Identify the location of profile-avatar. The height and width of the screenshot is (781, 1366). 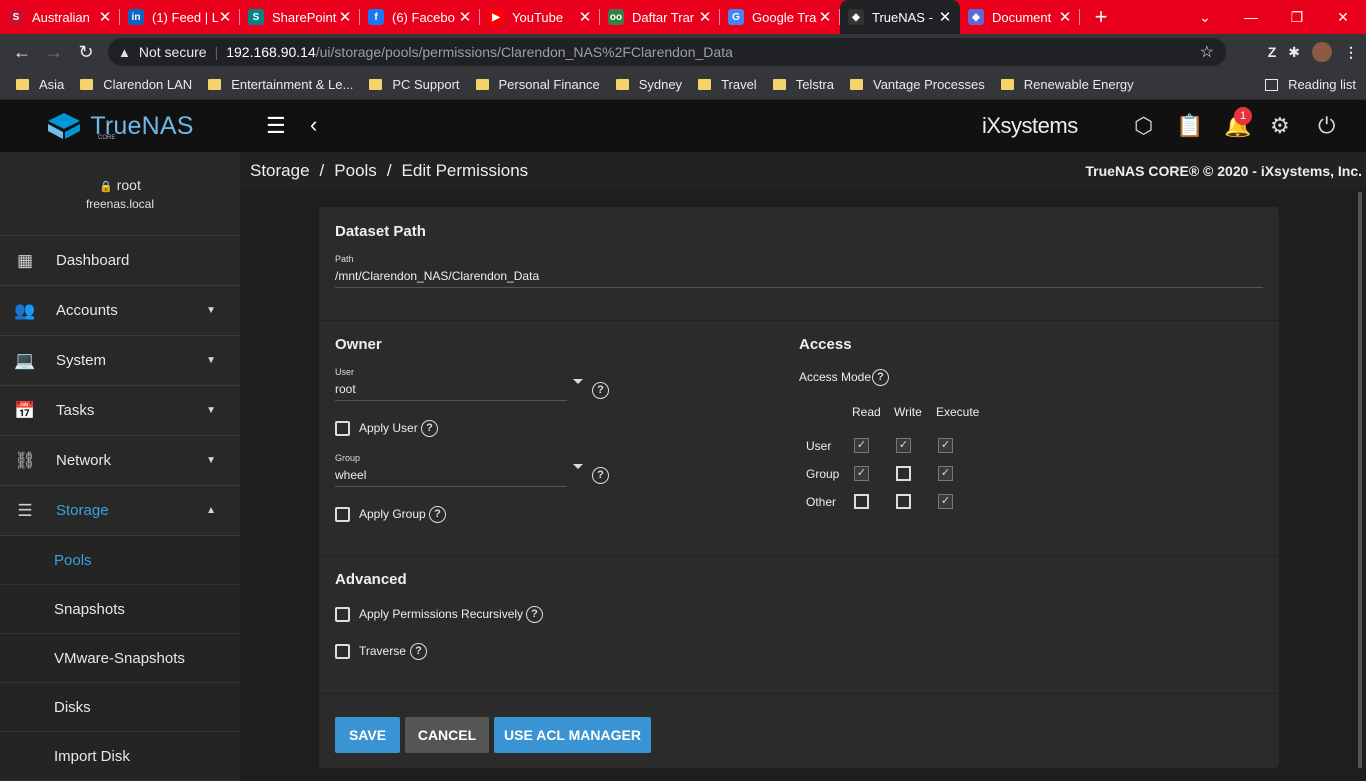
(1322, 52).